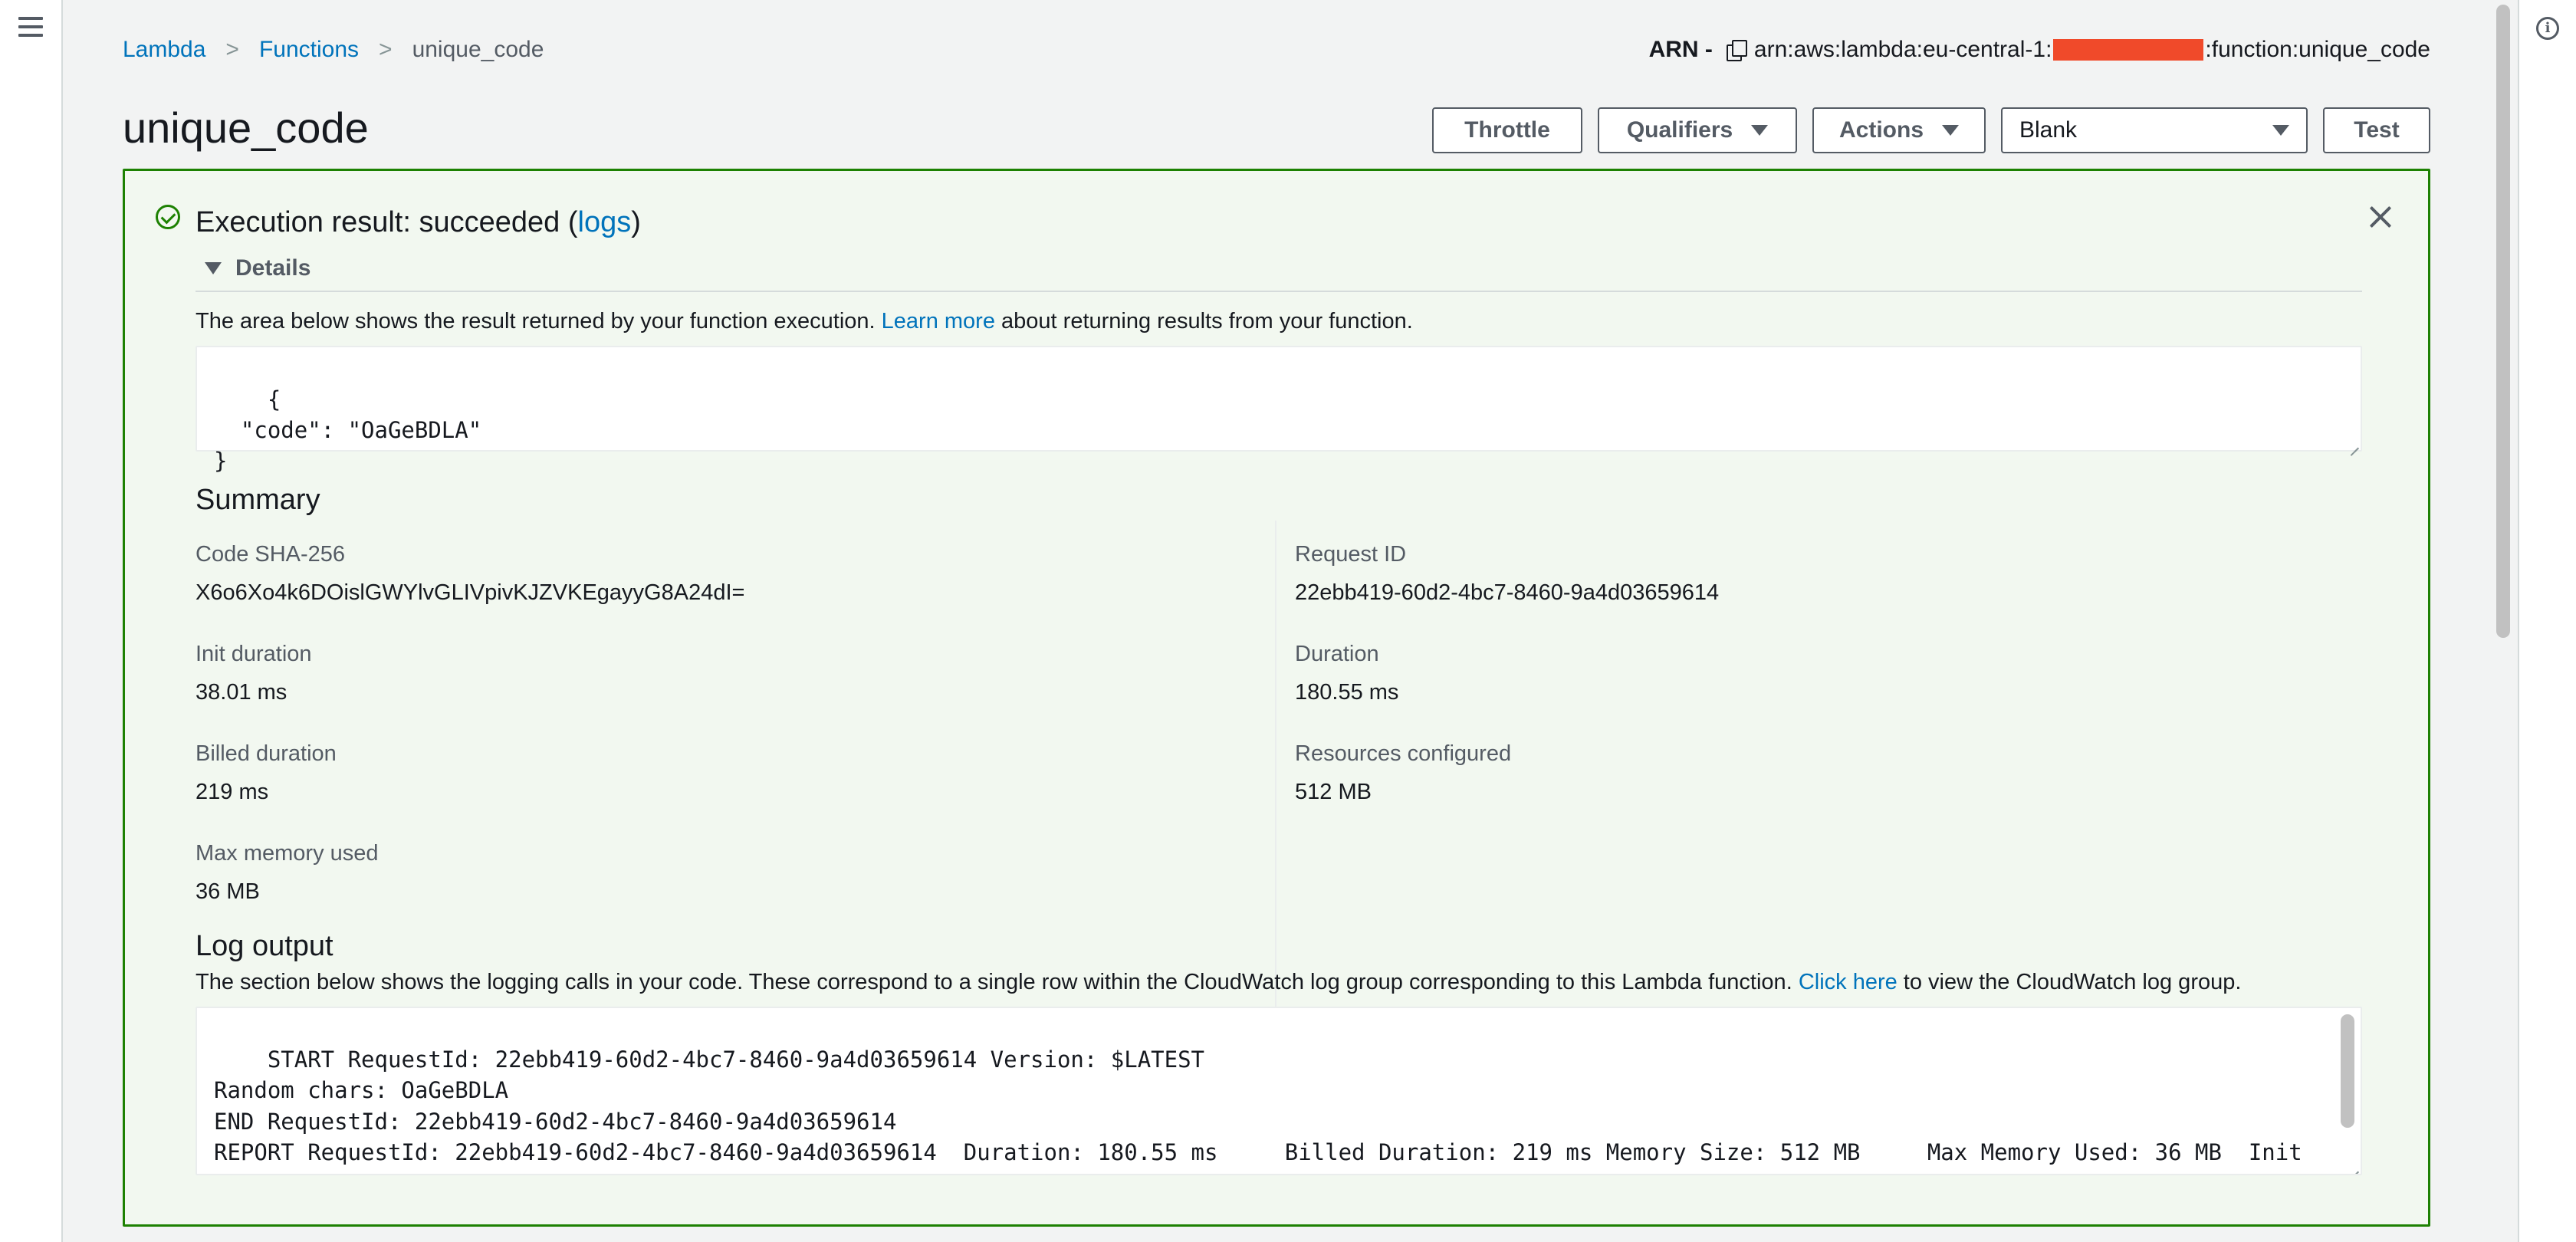 The width and height of the screenshot is (2576, 1242). I want to click on result-output-text: { "code": "OaGeBDLA" }, so click(348, 430).